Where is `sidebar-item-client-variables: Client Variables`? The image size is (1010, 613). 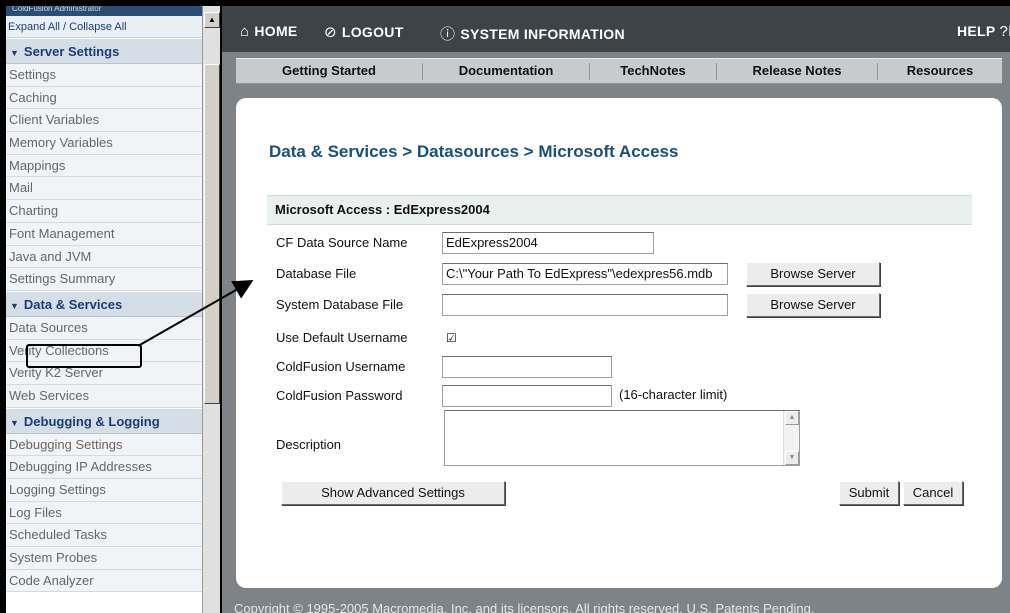
sidebar-item-client-variables: Client Variables is located at coordinates (104, 121).